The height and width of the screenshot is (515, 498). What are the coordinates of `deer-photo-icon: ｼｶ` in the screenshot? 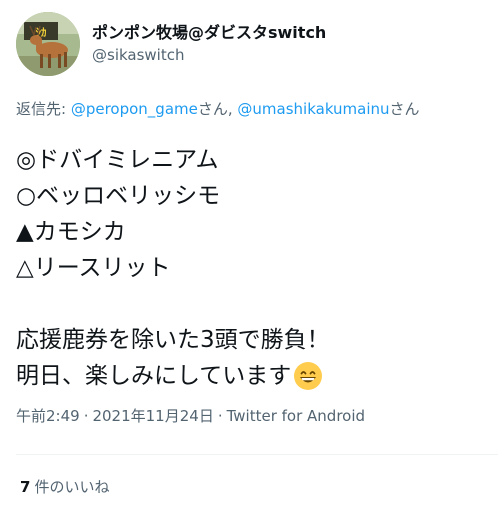 It's located at (48, 44).